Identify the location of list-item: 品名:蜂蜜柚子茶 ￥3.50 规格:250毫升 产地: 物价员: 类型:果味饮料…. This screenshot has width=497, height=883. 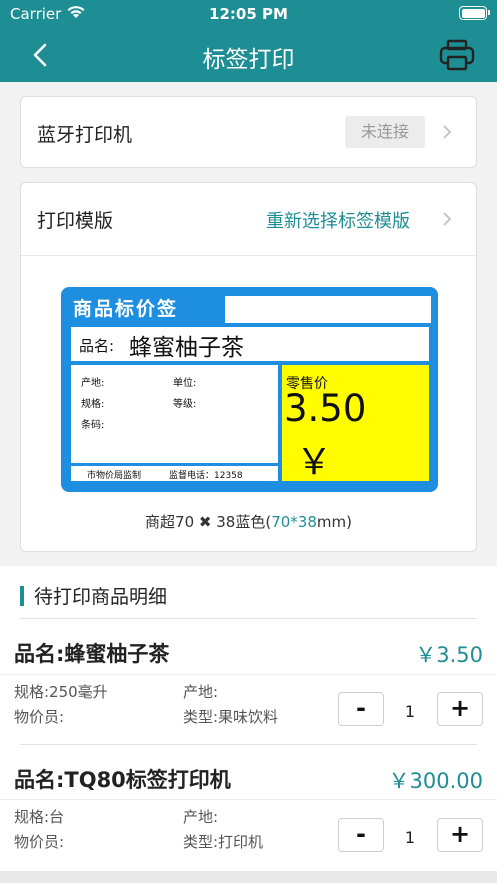
(248, 681).